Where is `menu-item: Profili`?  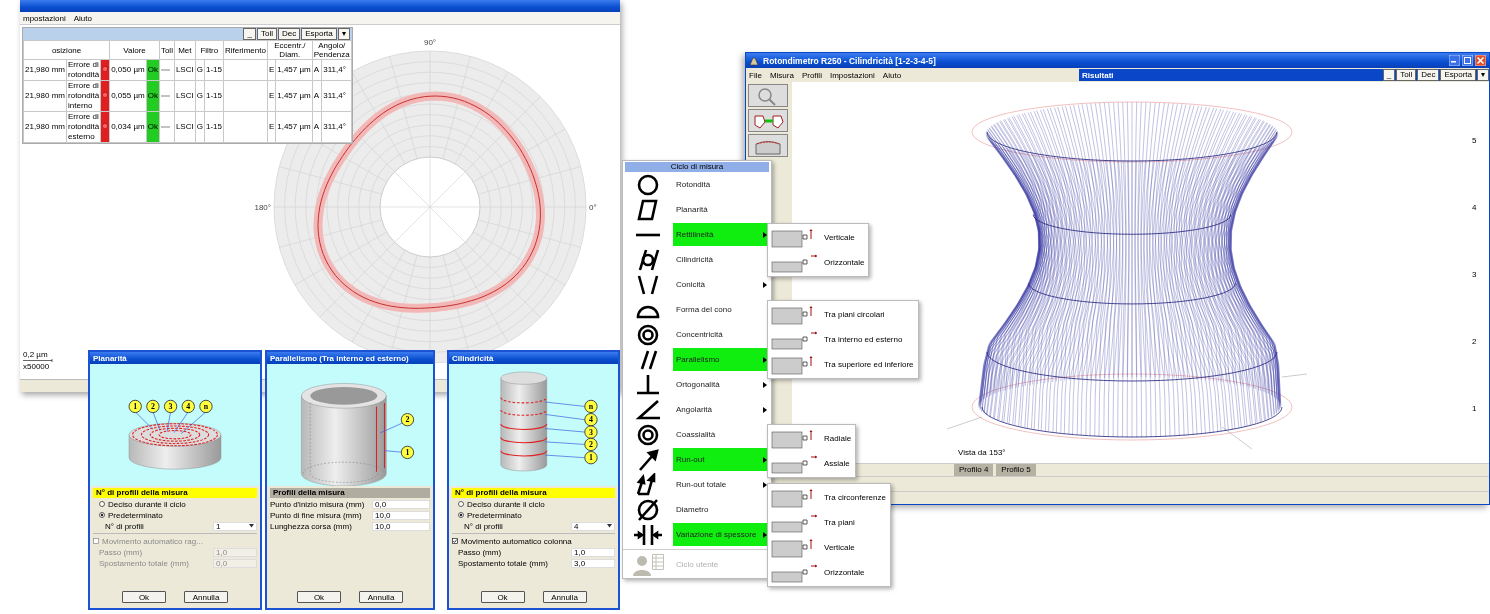 menu-item: Profili is located at coordinates (811, 75).